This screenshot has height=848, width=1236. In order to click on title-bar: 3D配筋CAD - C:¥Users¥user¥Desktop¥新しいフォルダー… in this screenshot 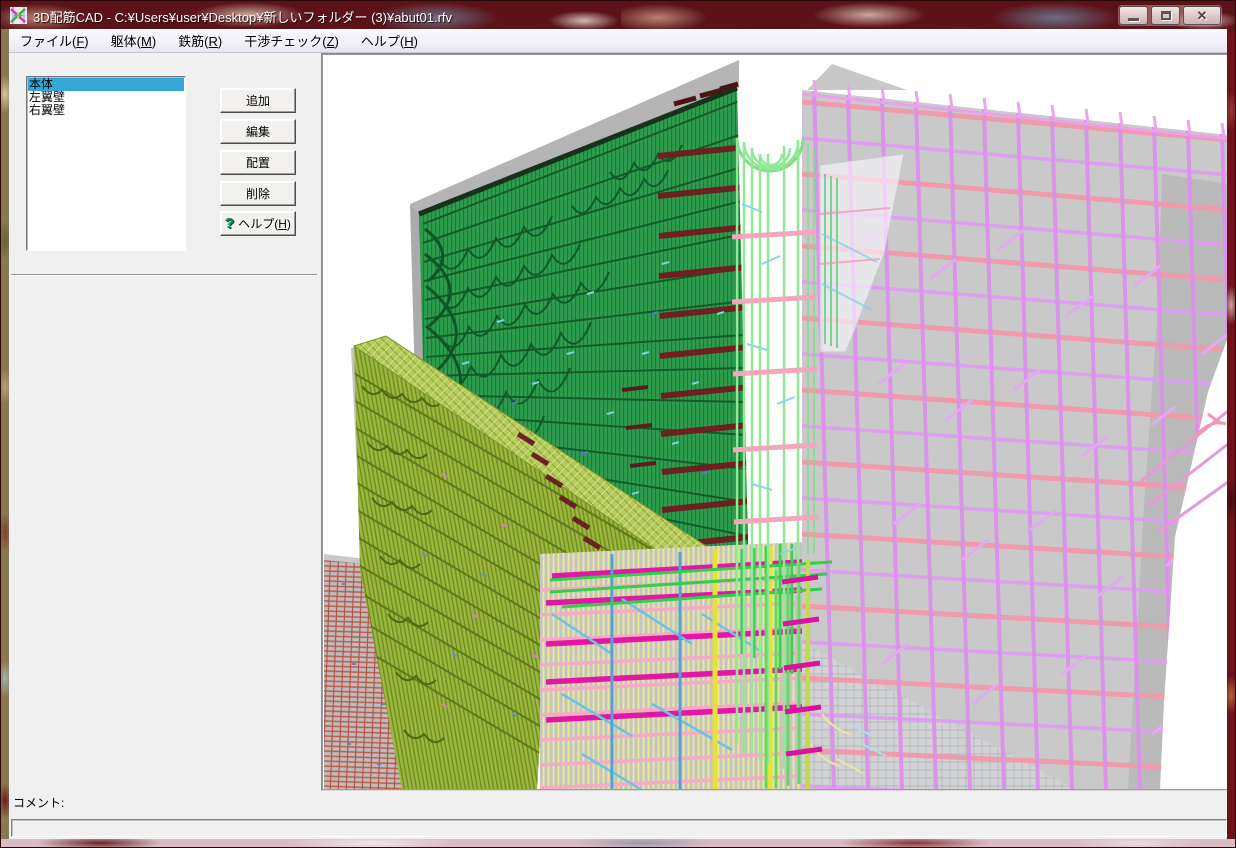, I will do `click(618, 15)`.